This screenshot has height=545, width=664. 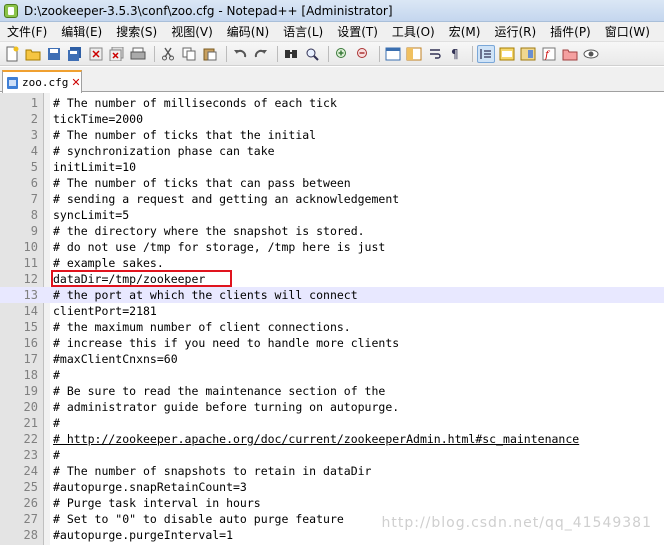 I want to click on menu-search: 搜索(S), so click(x=136, y=31).